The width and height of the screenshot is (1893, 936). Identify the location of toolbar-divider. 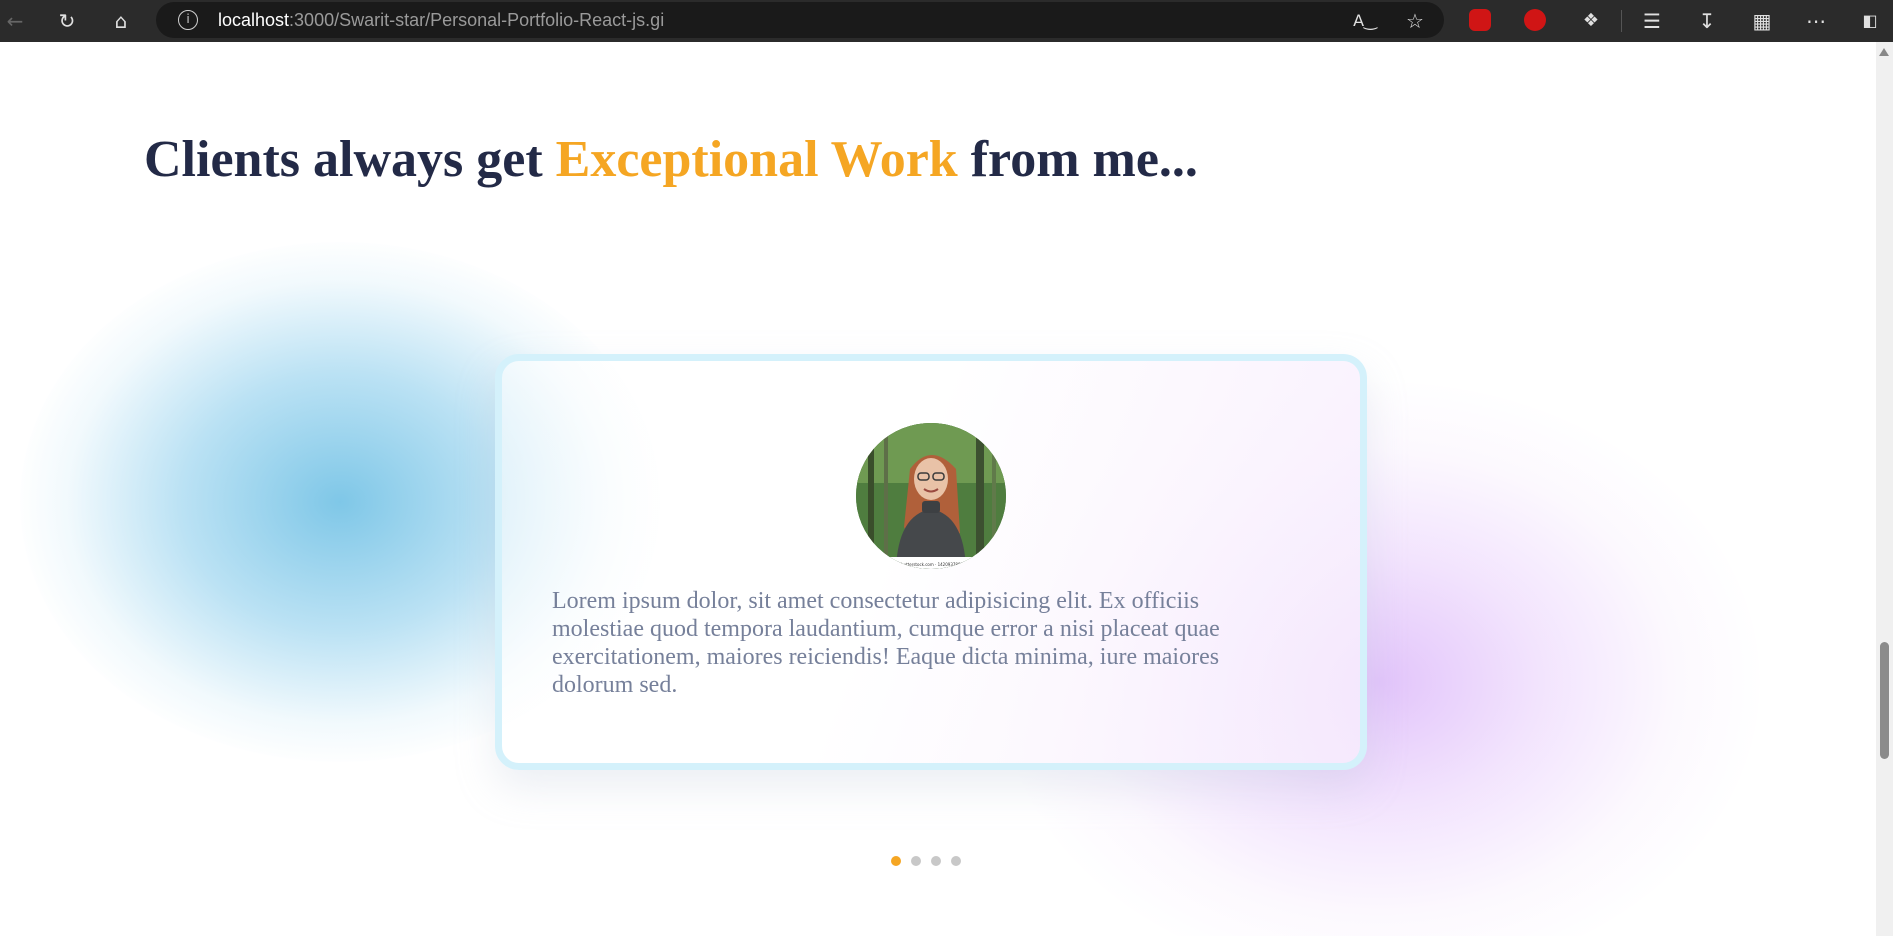
(1621, 21).